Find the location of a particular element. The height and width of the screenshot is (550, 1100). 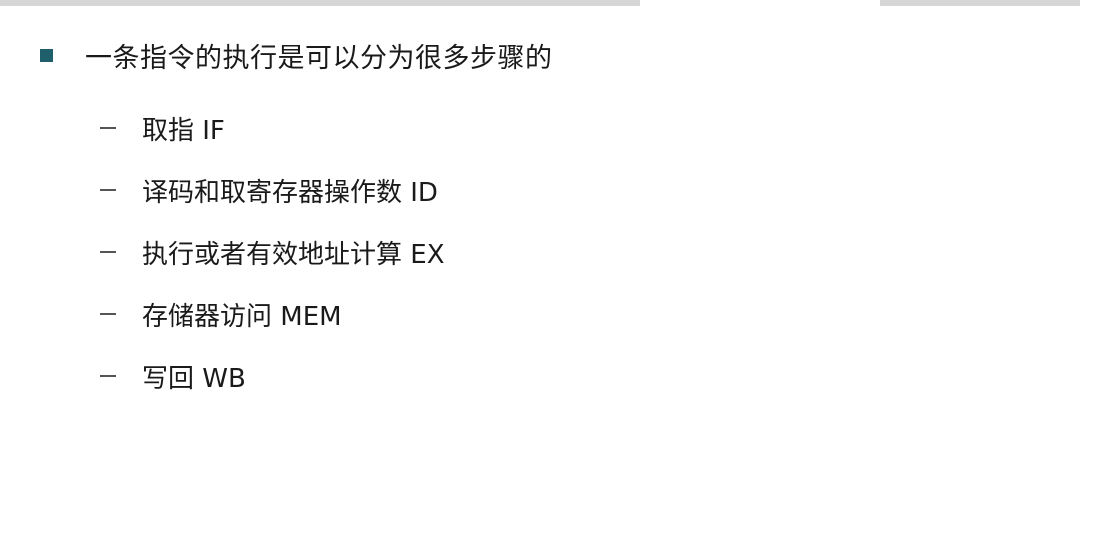

list-item: 执行或者有效地址计算 EX is located at coordinates (272, 252).